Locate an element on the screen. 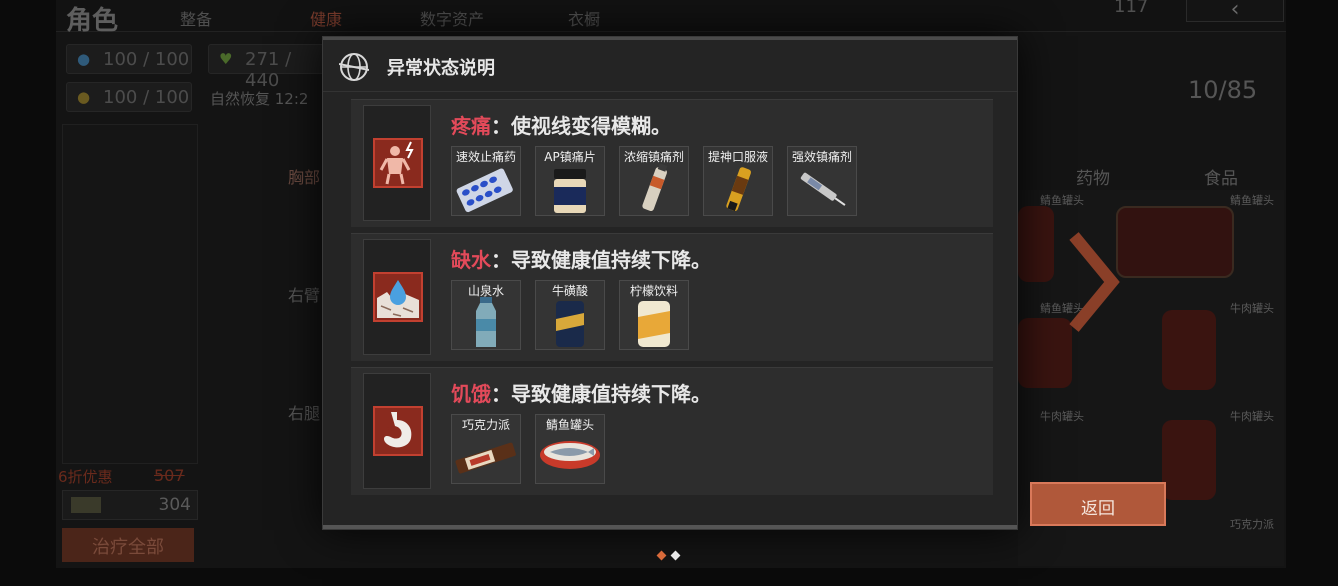  pain-figure-icon is located at coordinates (398, 163).